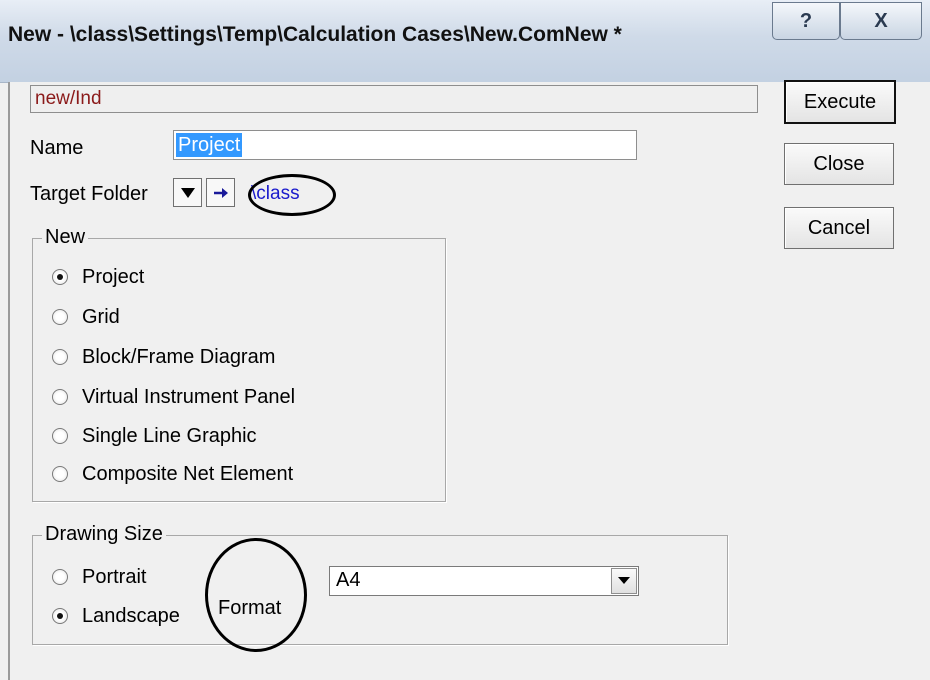  I want to click on close-button: Close, so click(839, 164).